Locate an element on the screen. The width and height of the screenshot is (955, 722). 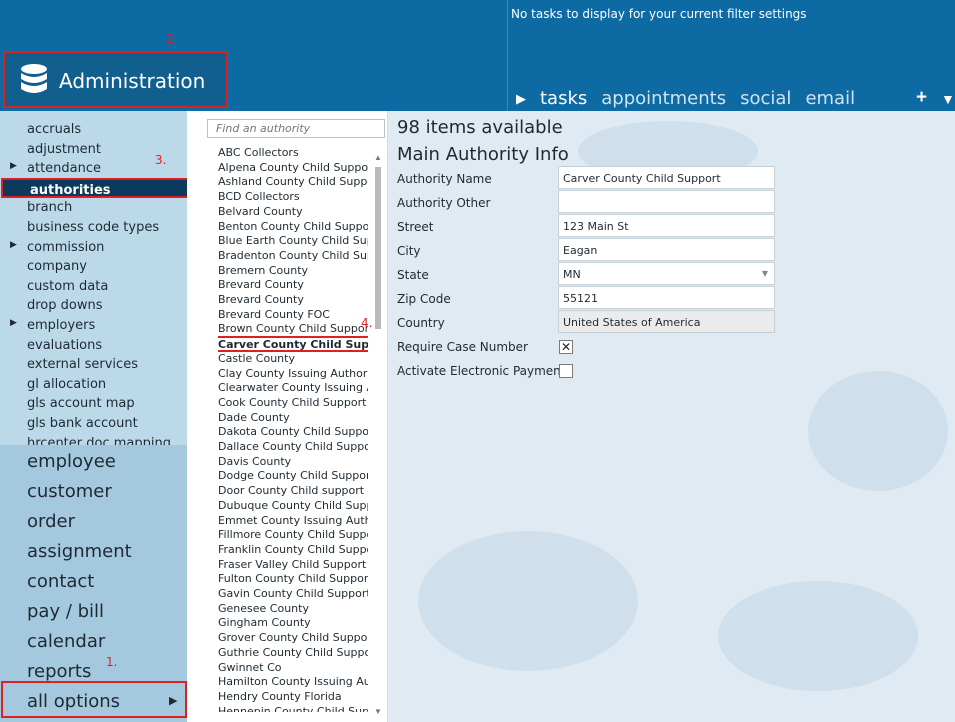
sidebar-item-label: gl allocation is located at coordinates (67, 384).